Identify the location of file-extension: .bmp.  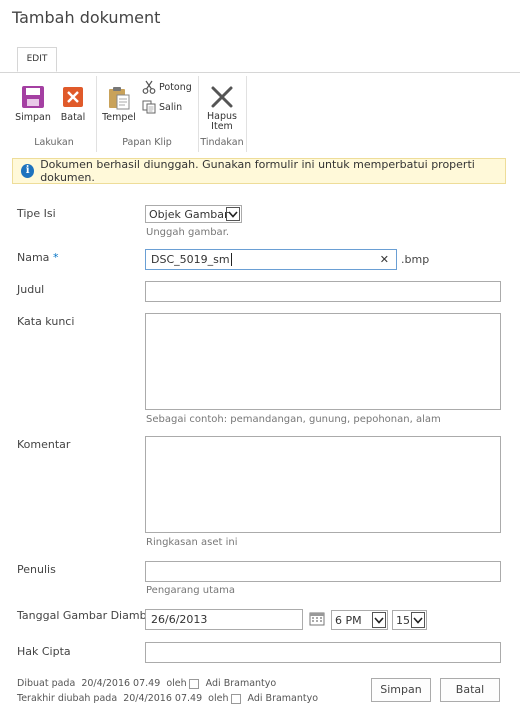
(415, 259).